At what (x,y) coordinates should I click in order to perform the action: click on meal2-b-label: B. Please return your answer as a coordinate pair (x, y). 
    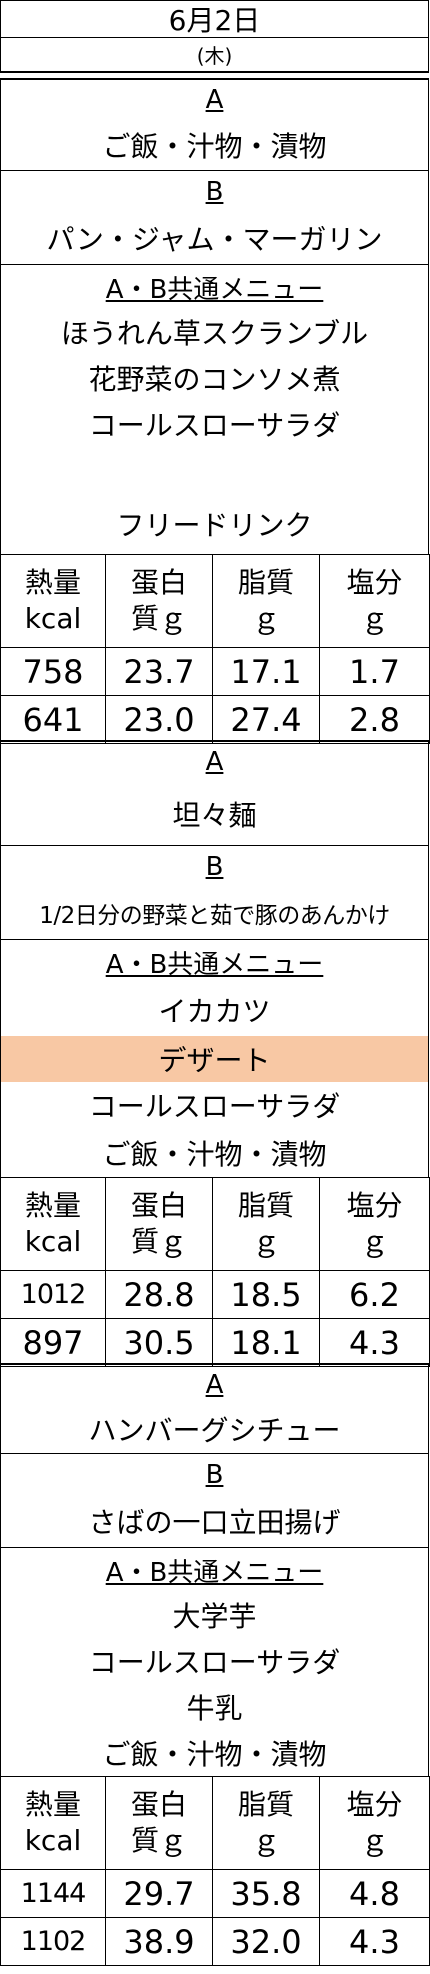
    Looking at the image, I should click on (214, 866).